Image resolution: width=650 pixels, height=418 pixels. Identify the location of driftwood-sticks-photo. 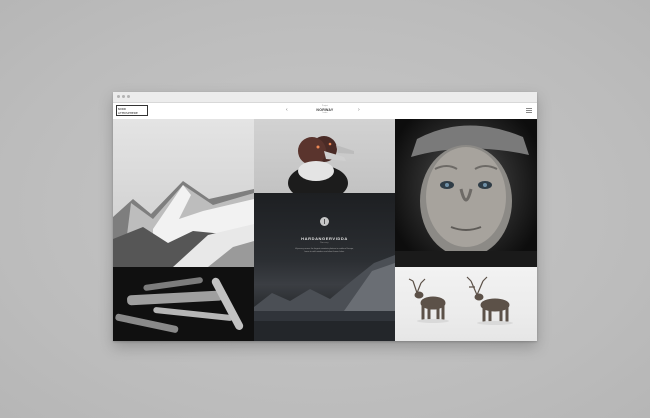
(183, 304).